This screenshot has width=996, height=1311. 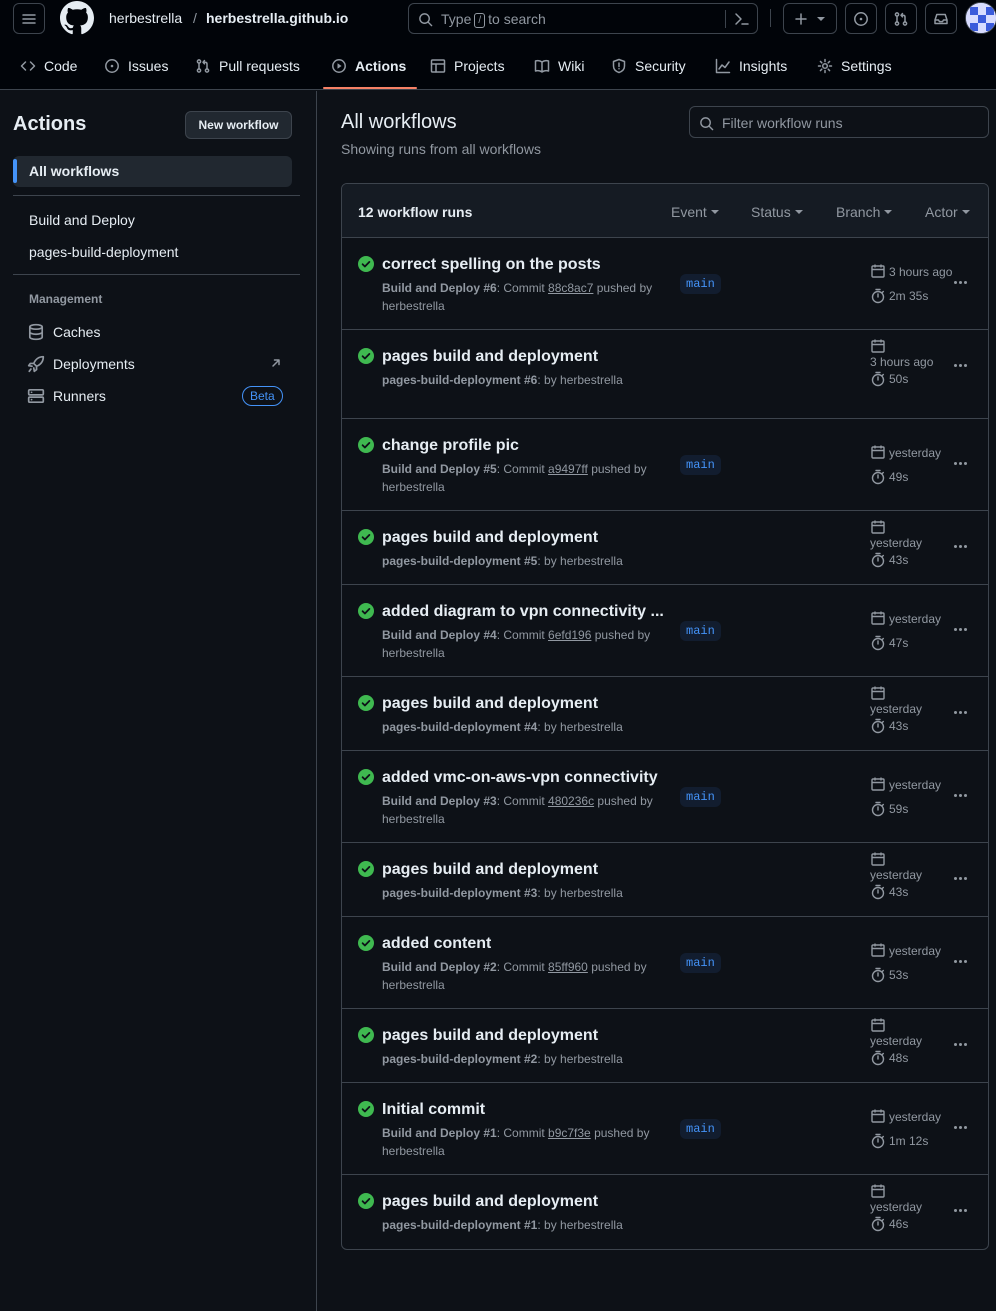 What do you see at coordinates (568, 469) in the screenshot?
I see `commit-sha-link: a9497ff` at bounding box center [568, 469].